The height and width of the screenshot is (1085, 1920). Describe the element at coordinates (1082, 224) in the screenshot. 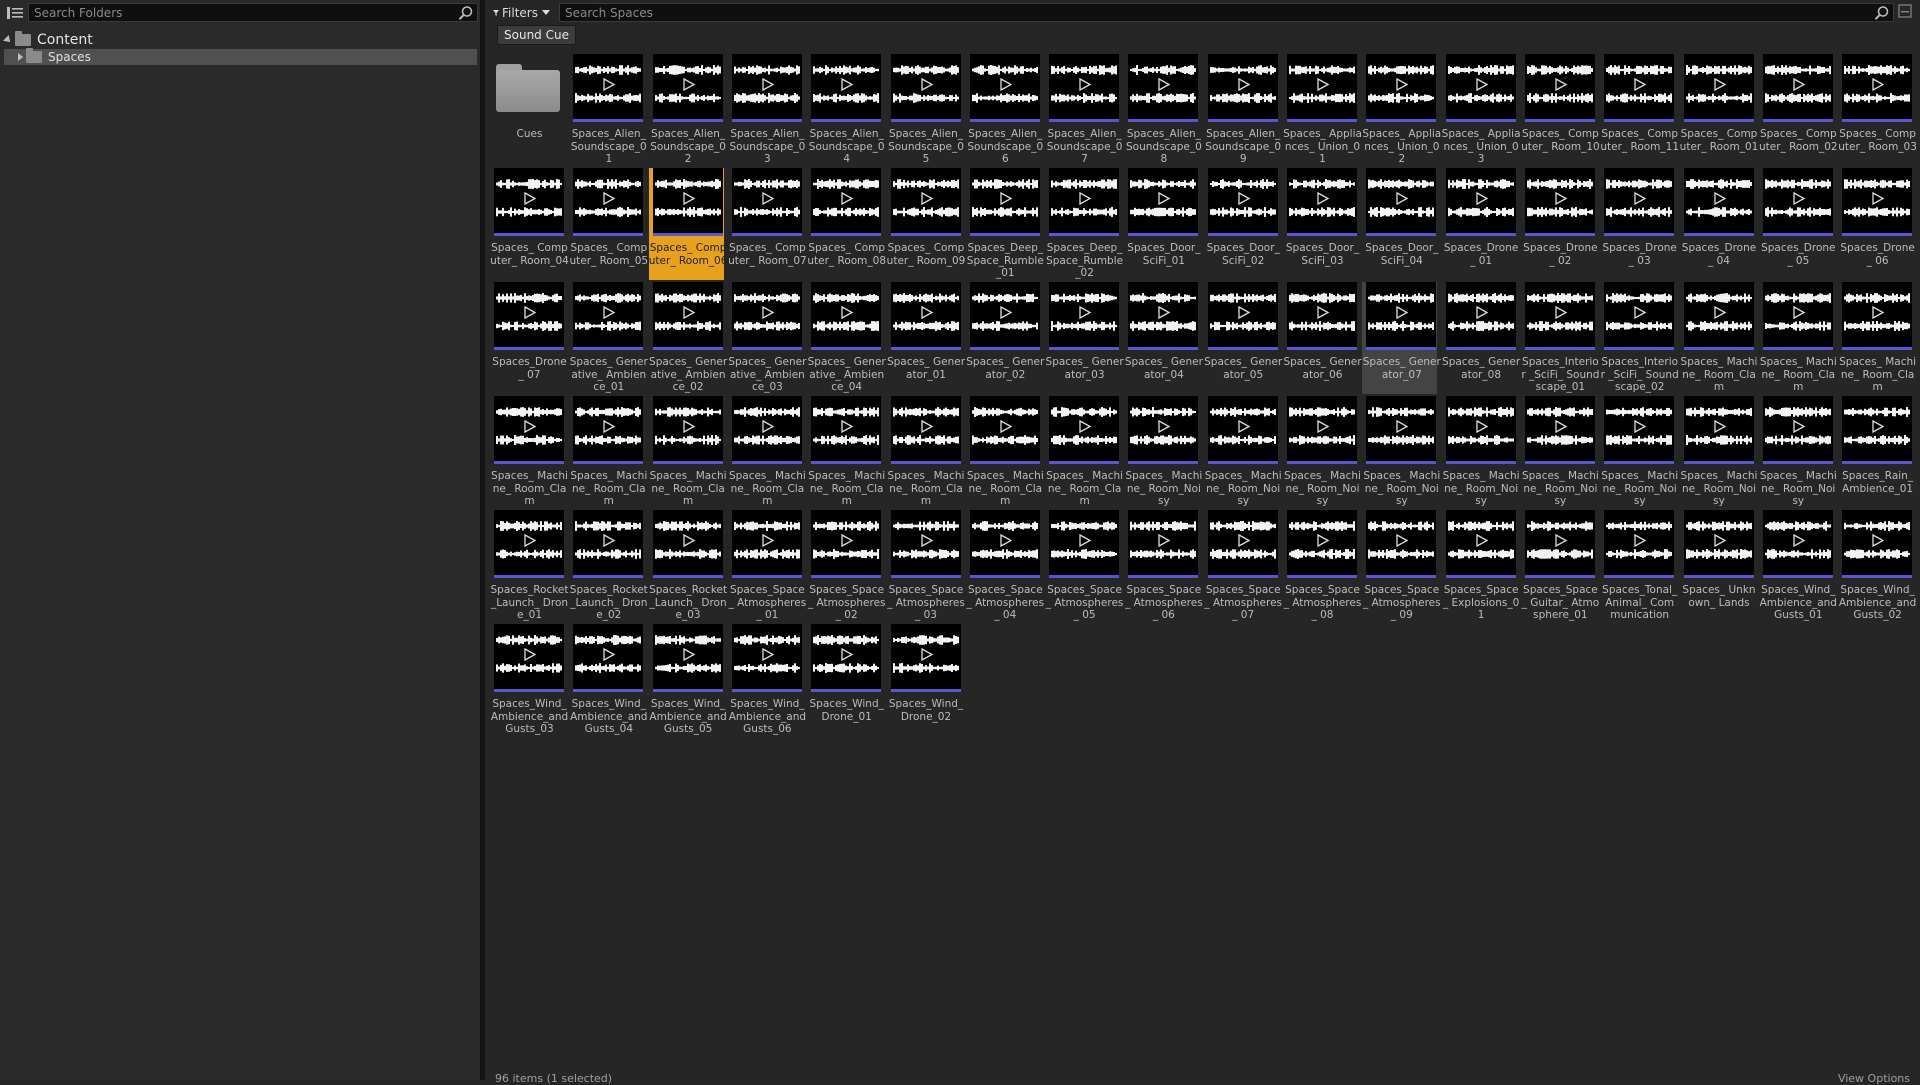

I see `asset-tile: Spaces_Deep_ Space_Rumble _02` at that location.